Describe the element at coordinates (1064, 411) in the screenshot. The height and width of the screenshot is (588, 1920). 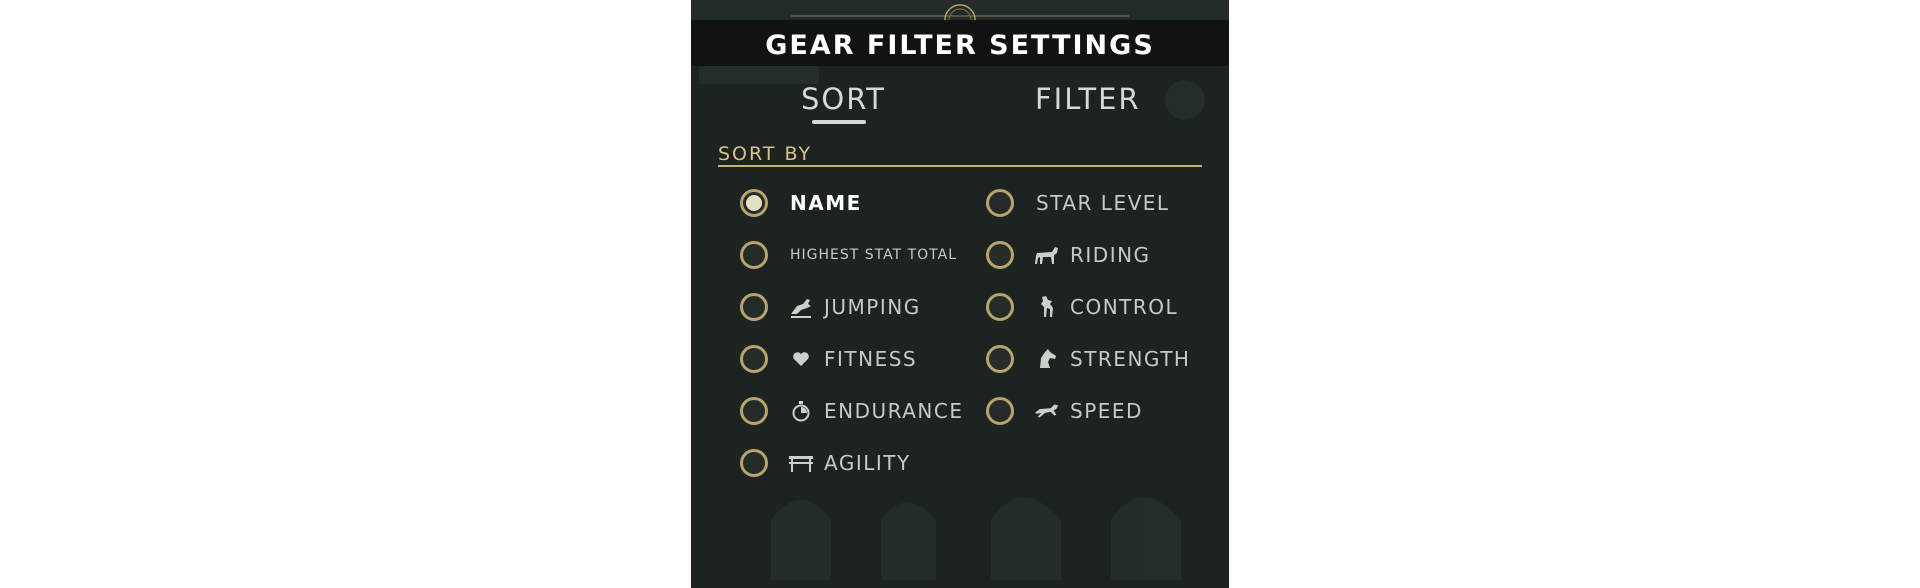
I see `sort-option-speed: SPEED` at that location.